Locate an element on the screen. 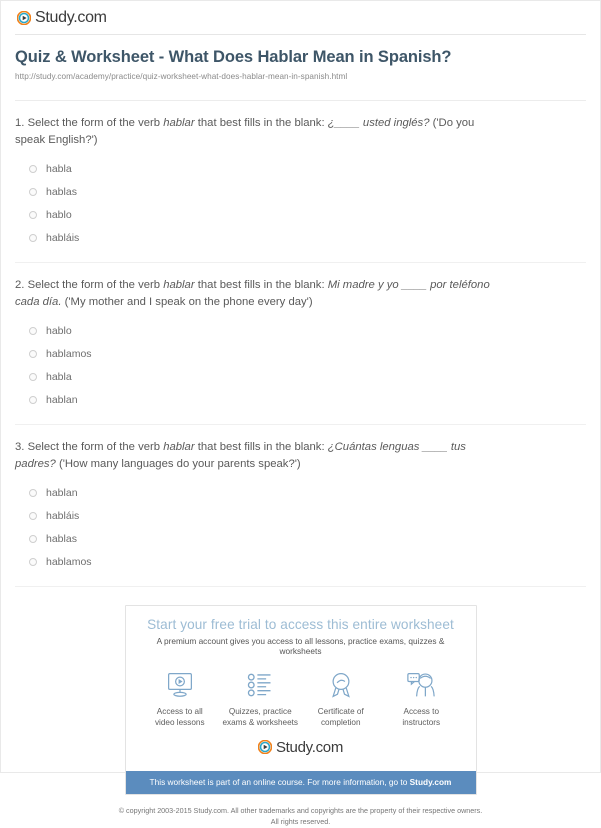  banner-link: Study.com is located at coordinates (431, 782).